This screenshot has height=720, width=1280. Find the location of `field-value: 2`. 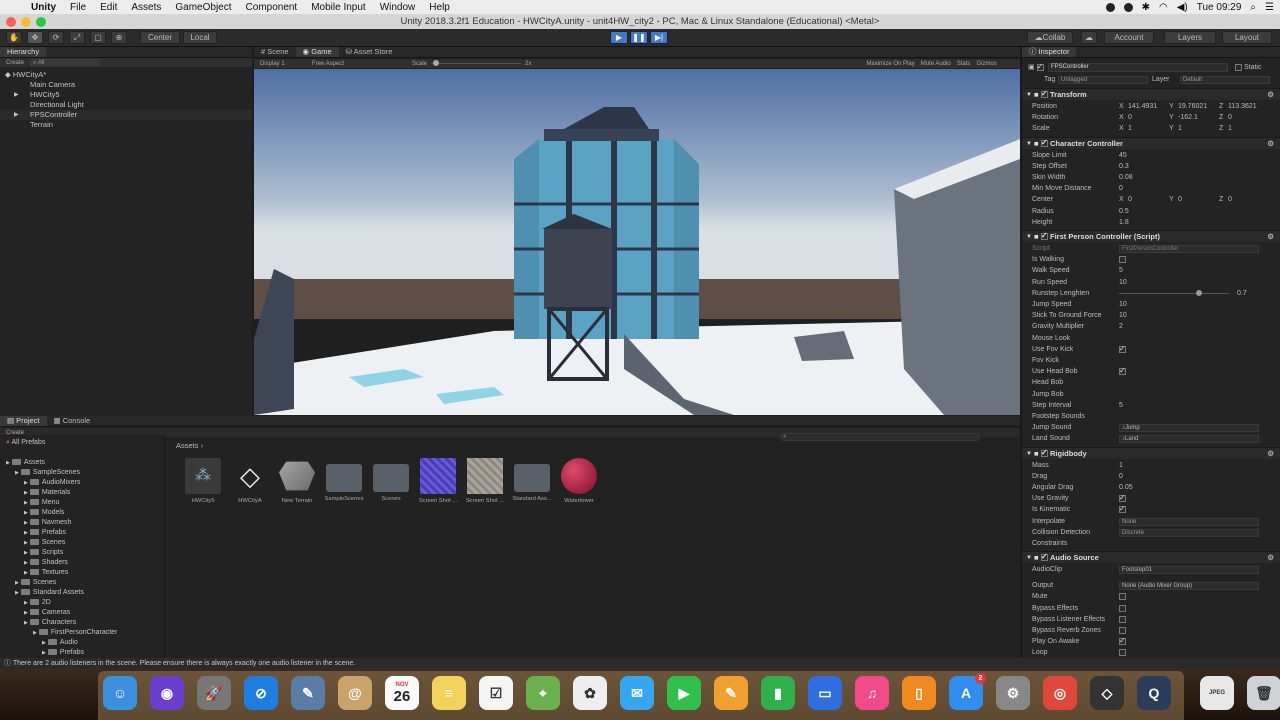

field-value: 2 is located at coordinates (1121, 326).